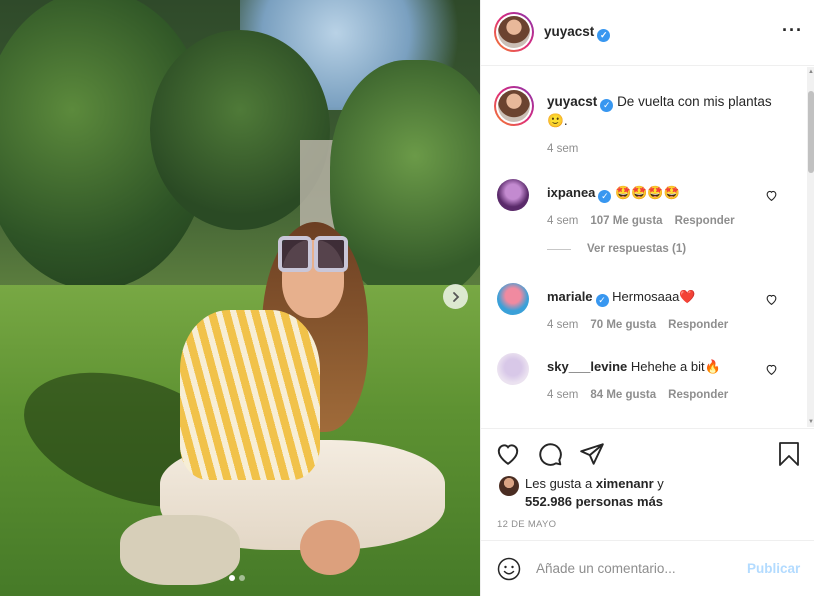 The height and width of the screenshot is (596, 814). I want to click on bookmark-icon, so click(789, 454).